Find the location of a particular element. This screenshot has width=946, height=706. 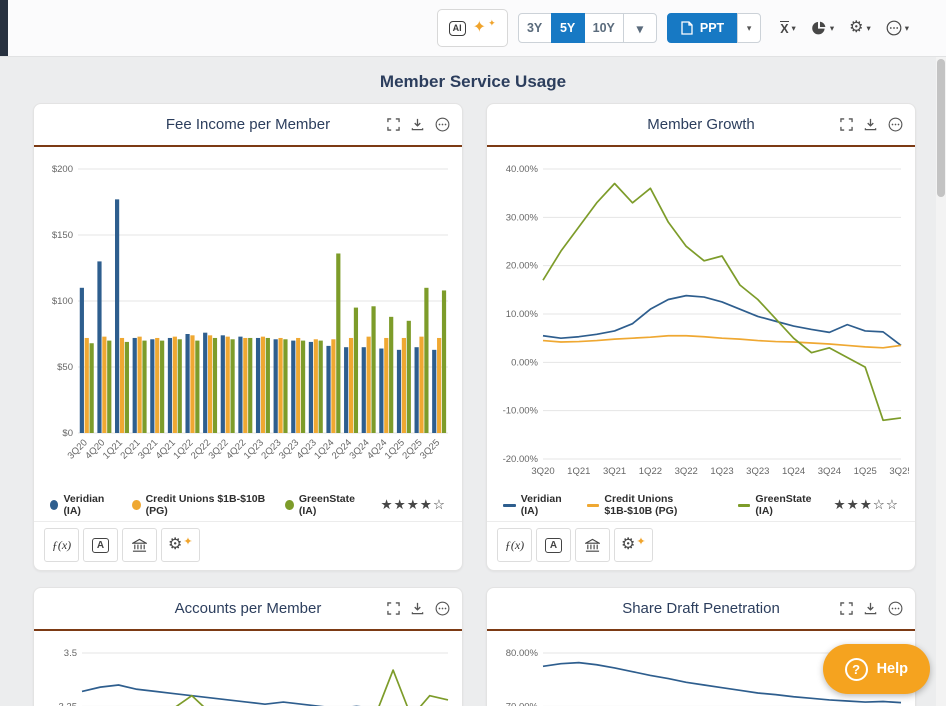

rating-stars: ★★★☆☆ is located at coordinates (866, 505).